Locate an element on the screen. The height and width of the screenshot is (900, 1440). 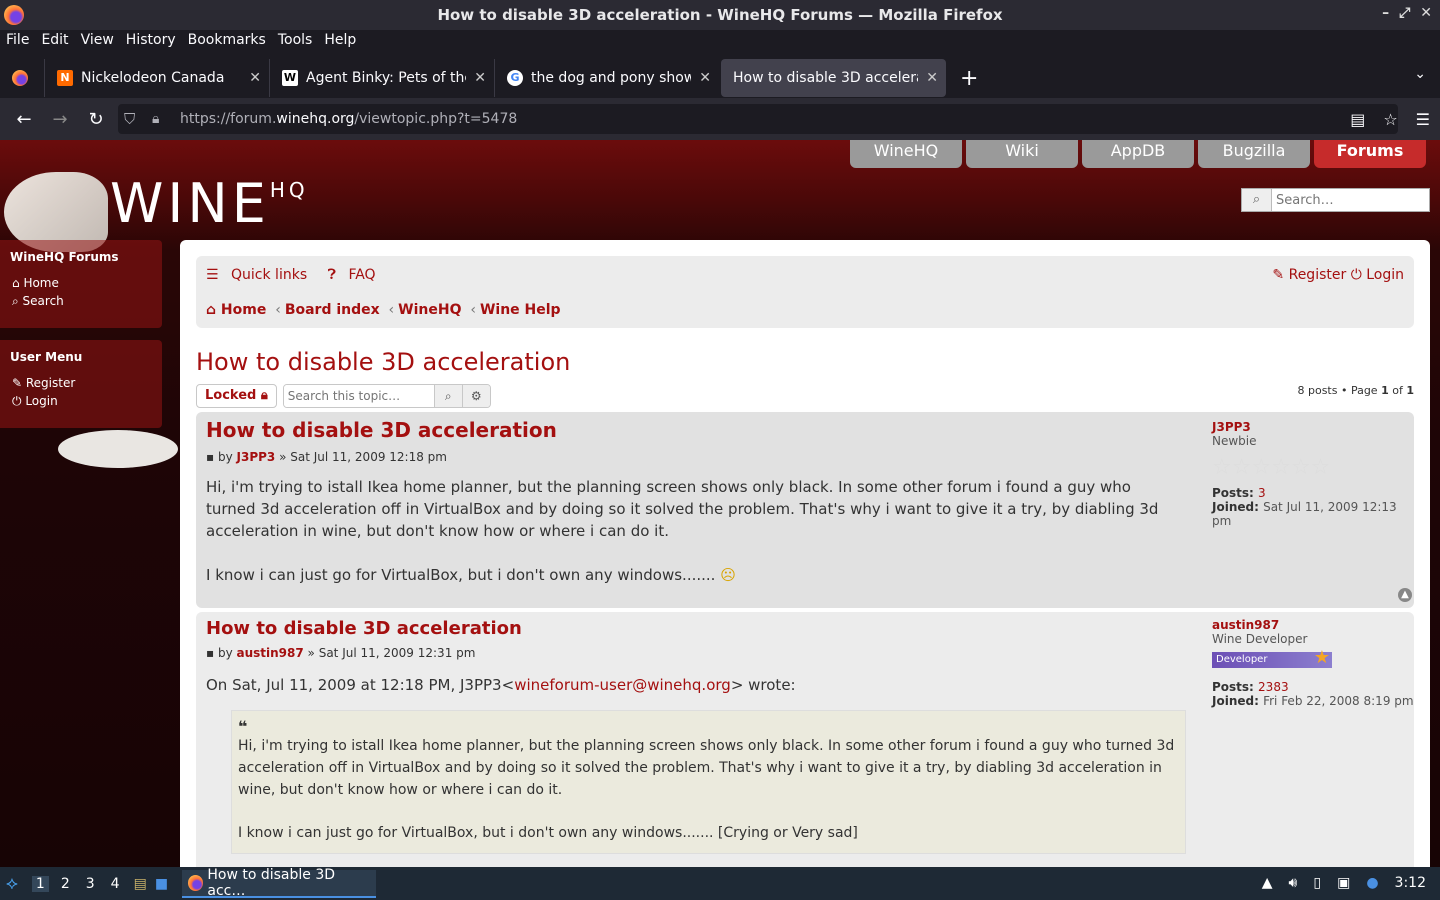
site-nav-bugzilla: Bugzilla is located at coordinates (1254, 154).